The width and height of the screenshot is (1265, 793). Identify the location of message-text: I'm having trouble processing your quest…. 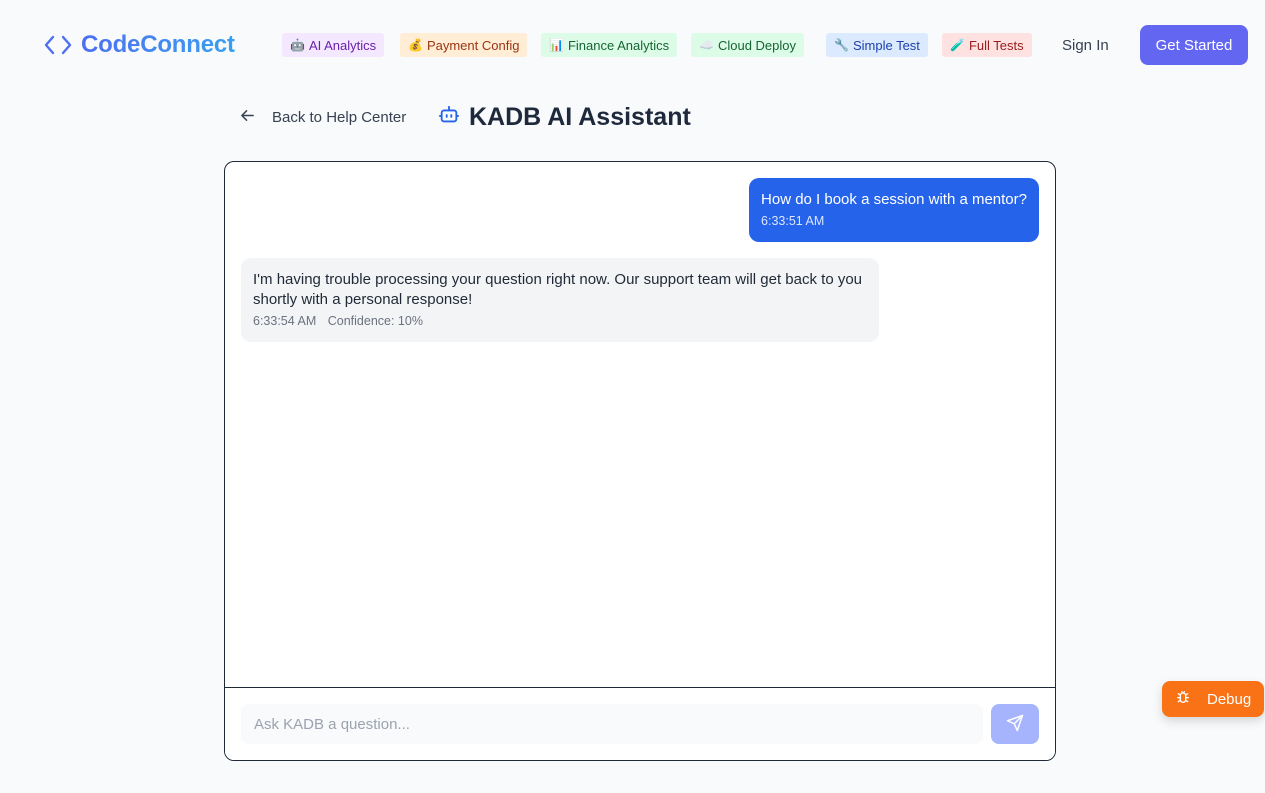
(558, 289).